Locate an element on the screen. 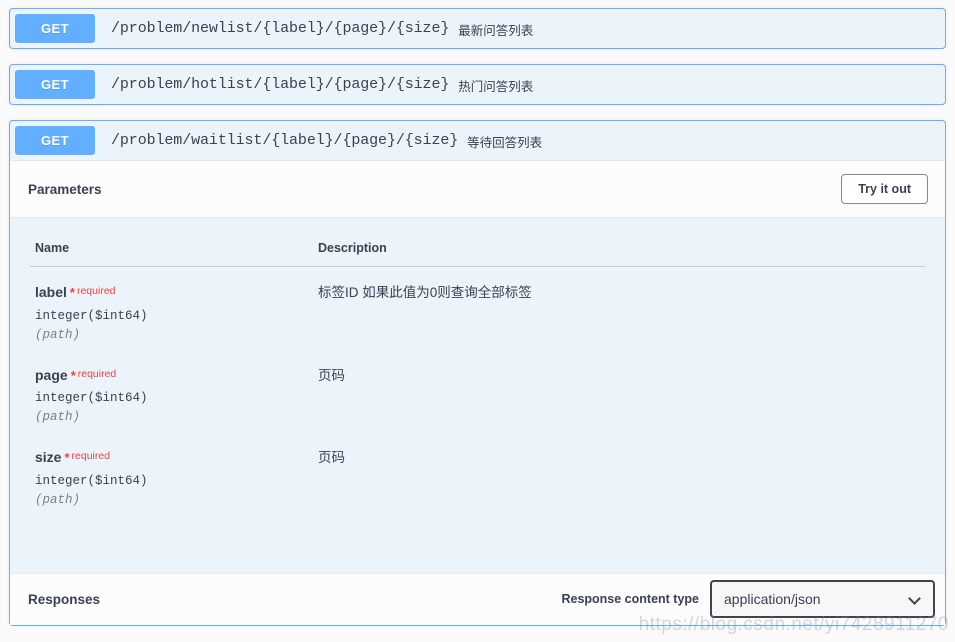 The height and width of the screenshot is (642, 955). operation-path: /problem/hotlist/{label}/{page}/{size} is located at coordinates (280, 84).